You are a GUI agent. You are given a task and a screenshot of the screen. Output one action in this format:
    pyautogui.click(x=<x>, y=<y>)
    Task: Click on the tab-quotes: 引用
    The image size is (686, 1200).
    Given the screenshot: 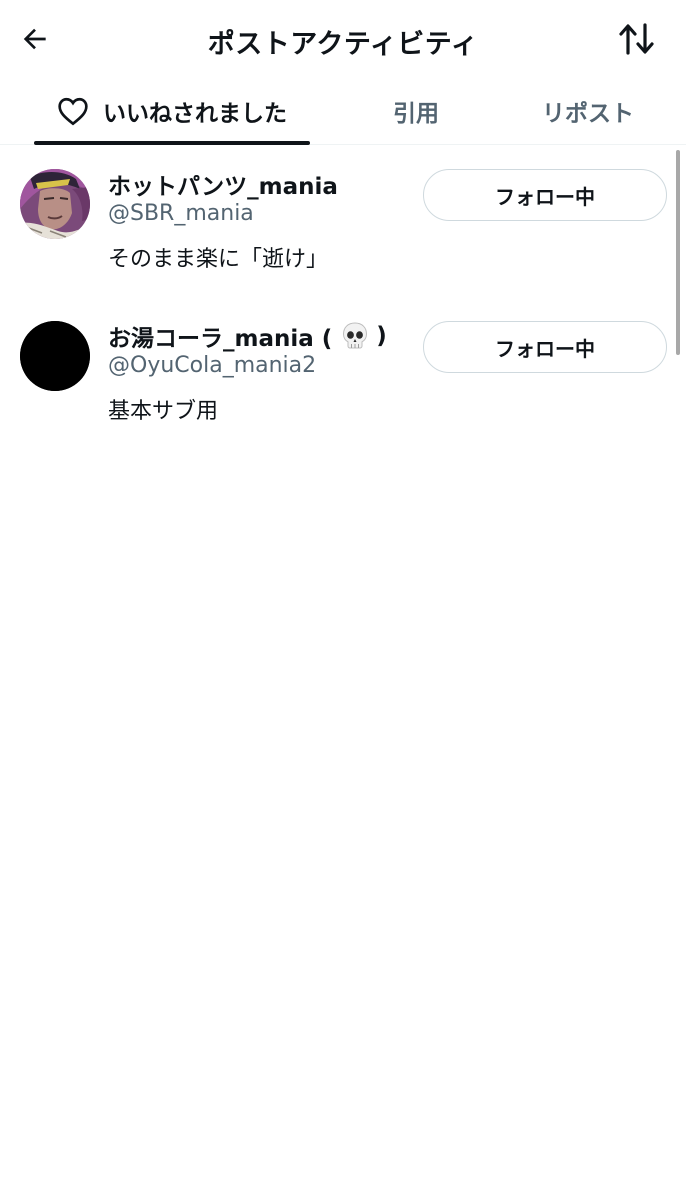 What is the action you would take?
    pyautogui.click(x=416, y=111)
    